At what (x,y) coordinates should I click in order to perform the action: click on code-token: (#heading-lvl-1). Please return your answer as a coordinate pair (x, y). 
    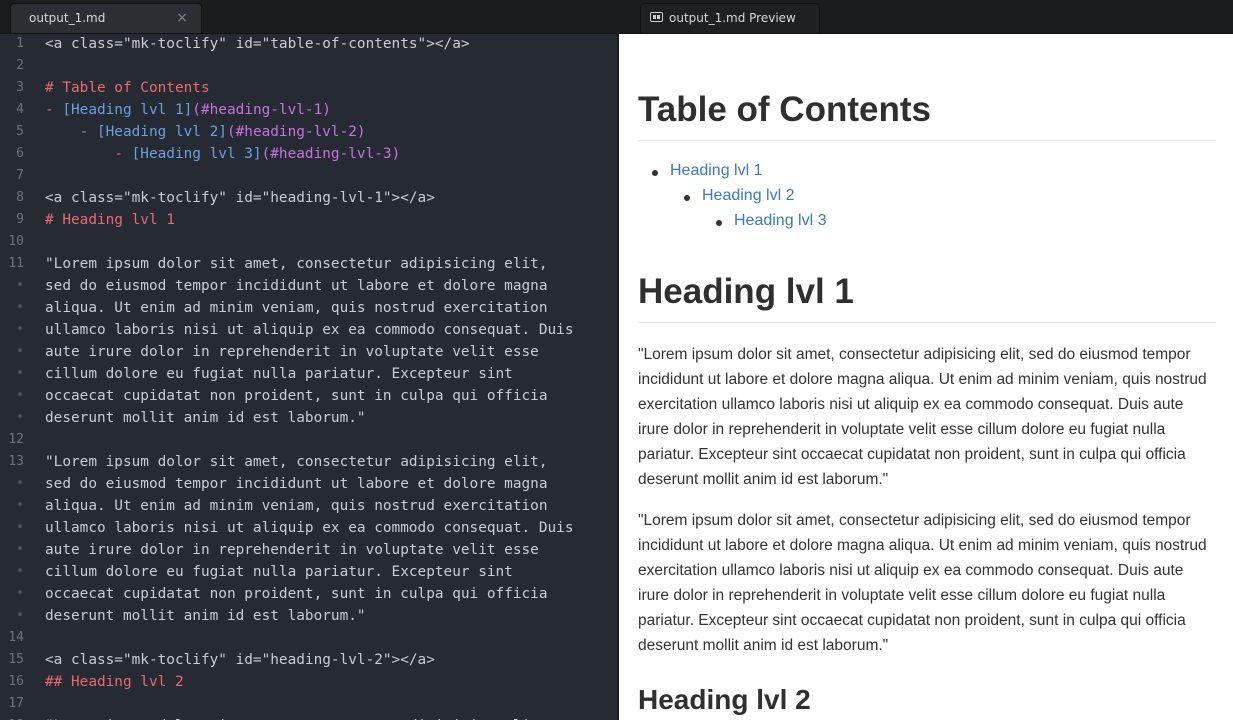
    Looking at the image, I should click on (261, 110).